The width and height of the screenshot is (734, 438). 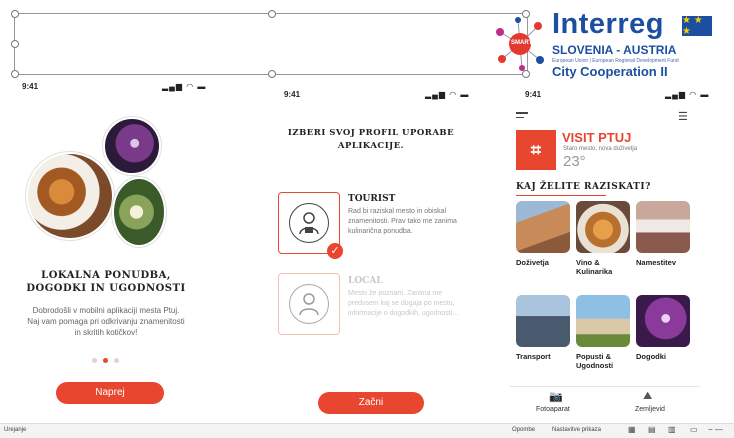 What do you see at coordinates (583, 187) in the screenshot?
I see `explore-section-title: KAJ ŽELITE RAZISKATI?` at bounding box center [583, 187].